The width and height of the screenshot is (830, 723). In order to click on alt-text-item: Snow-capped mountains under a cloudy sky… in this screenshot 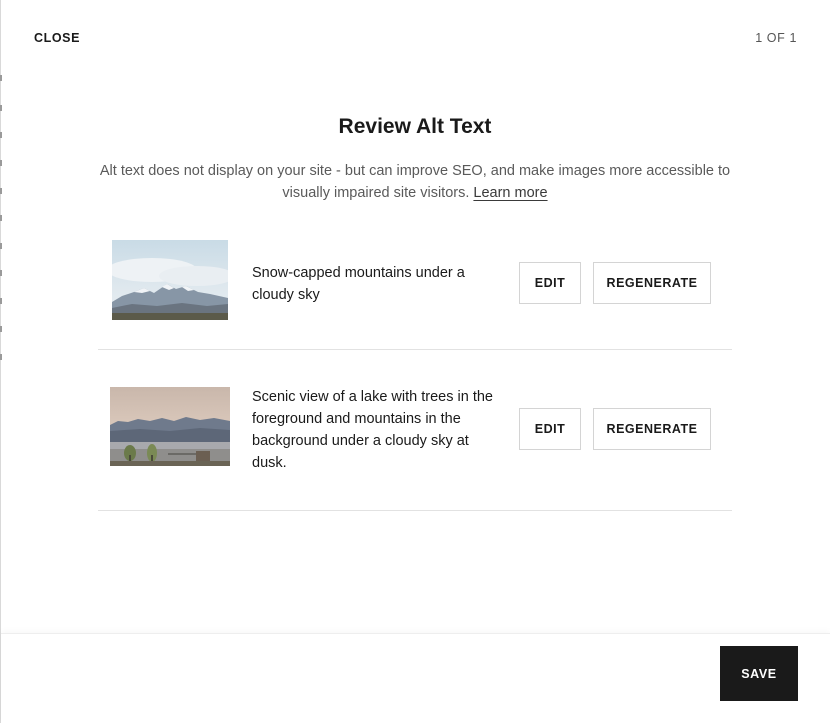, I will do `click(415, 289)`.